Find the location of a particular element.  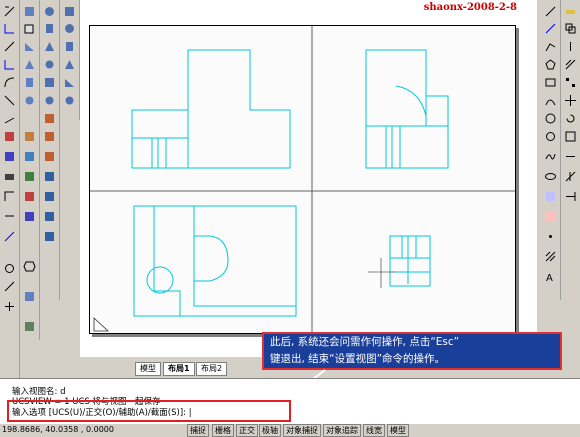

scale-icon is located at coordinates (570, 136).